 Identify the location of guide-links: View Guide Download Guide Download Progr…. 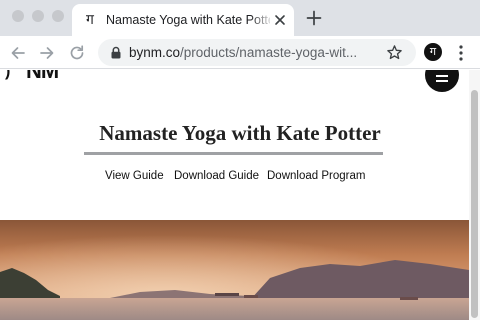
(235, 176).